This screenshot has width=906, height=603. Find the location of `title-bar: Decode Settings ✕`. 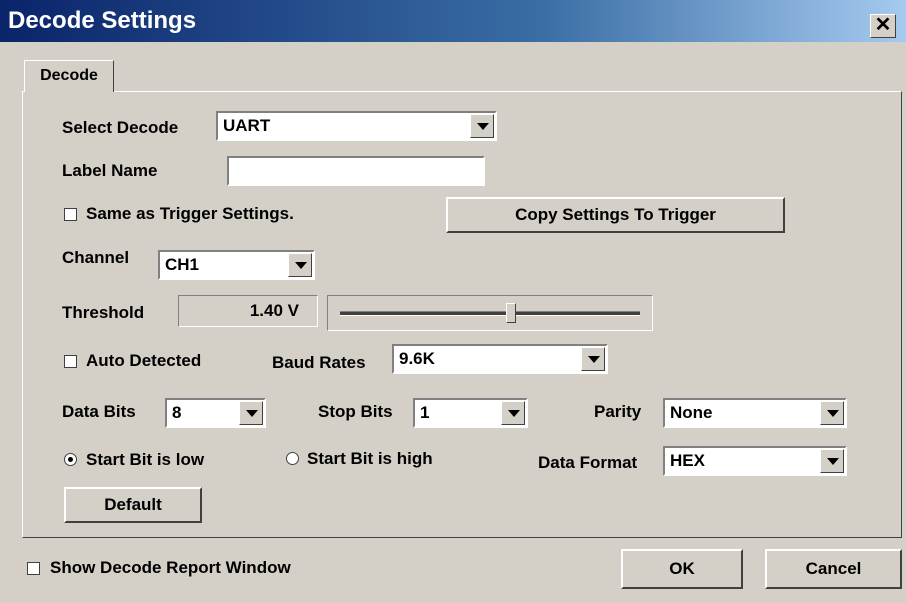

title-bar: Decode Settings ✕ is located at coordinates (453, 21).